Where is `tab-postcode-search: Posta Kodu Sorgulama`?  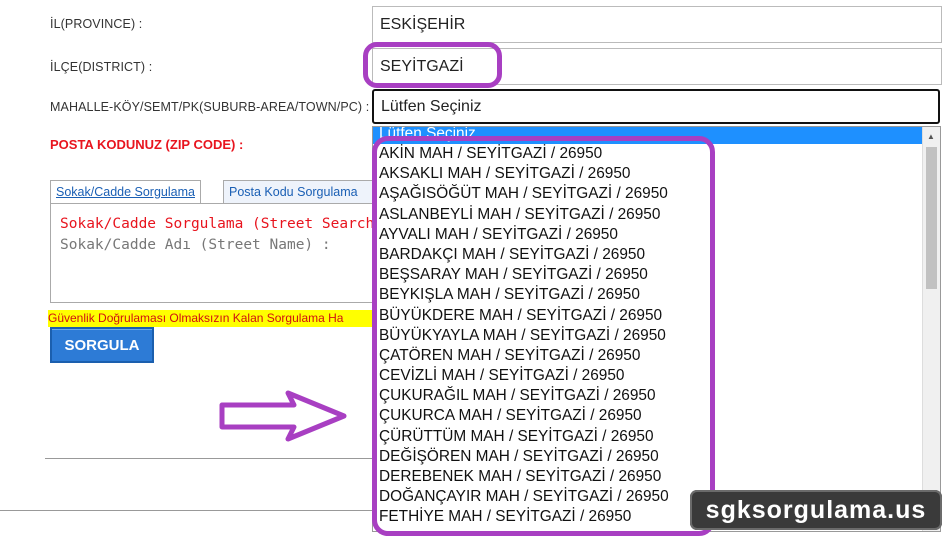 tab-postcode-search: Posta Kodu Sorgulama is located at coordinates (303, 191).